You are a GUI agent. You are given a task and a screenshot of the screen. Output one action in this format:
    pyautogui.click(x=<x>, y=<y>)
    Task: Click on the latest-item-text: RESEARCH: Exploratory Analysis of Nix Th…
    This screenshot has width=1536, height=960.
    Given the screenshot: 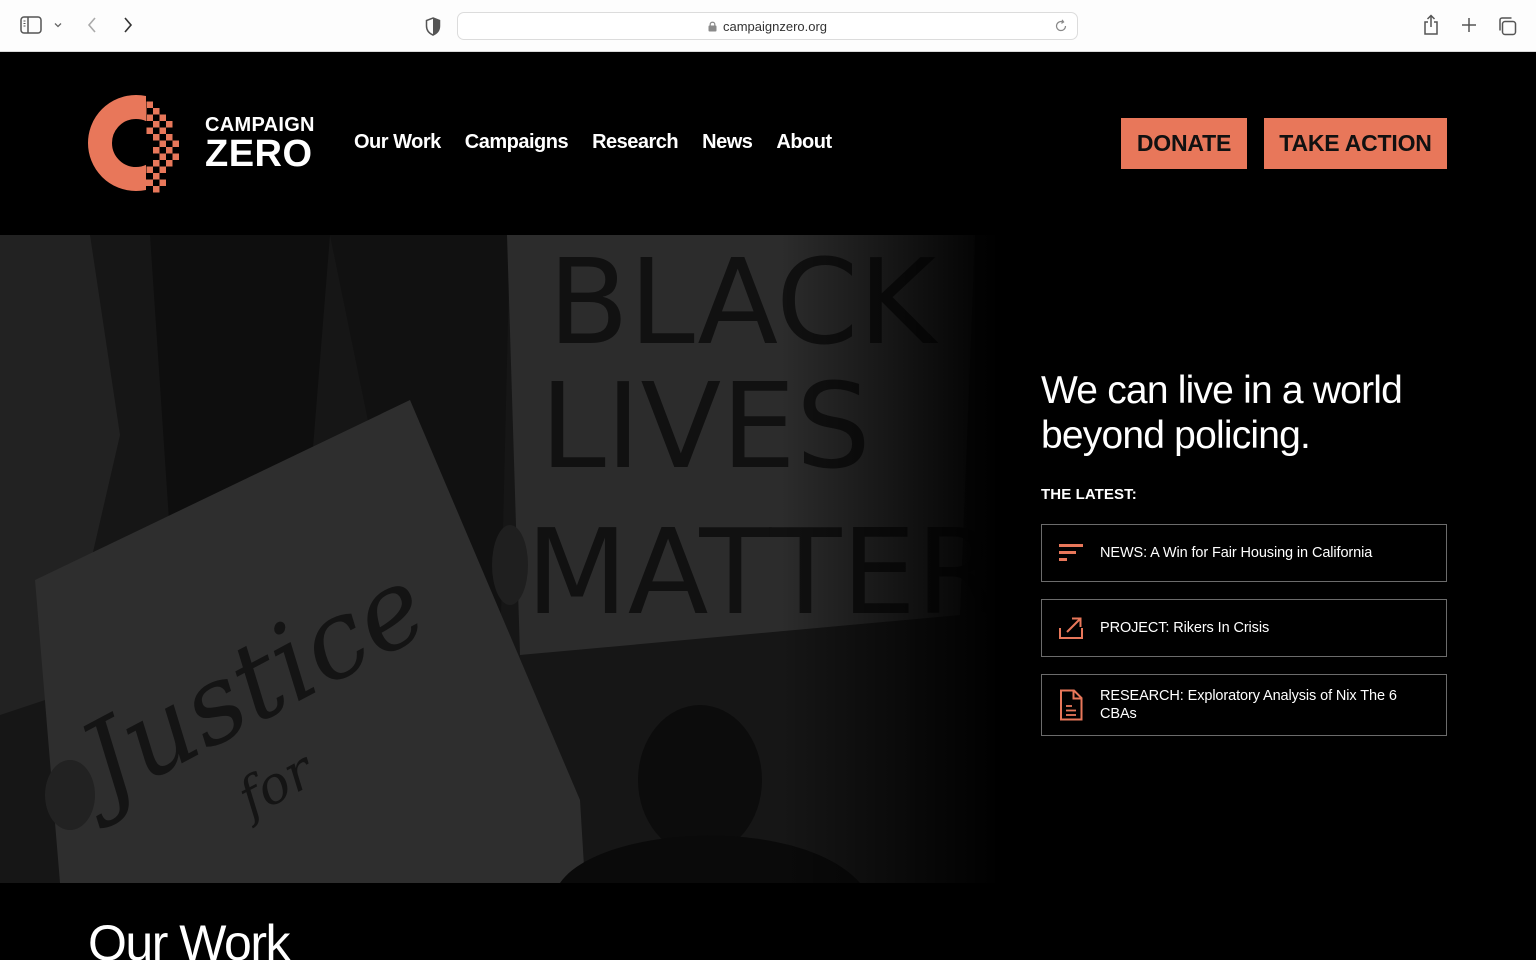 What is the action you would take?
    pyautogui.click(x=1248, y=705)
    